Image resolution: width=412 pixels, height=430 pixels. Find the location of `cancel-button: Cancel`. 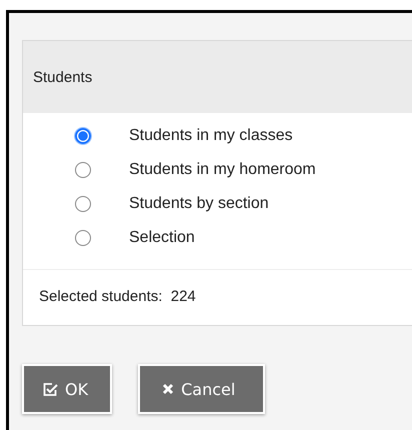

cancel-button: Cancel is located at coordinates (202, 389).